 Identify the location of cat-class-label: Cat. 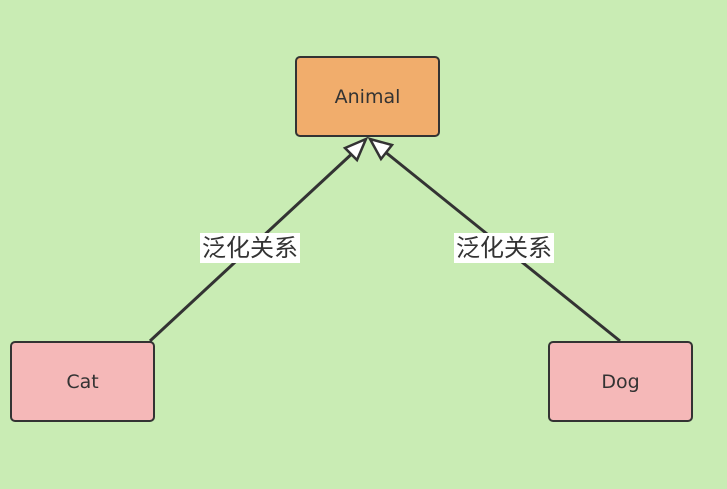
(82, 381).